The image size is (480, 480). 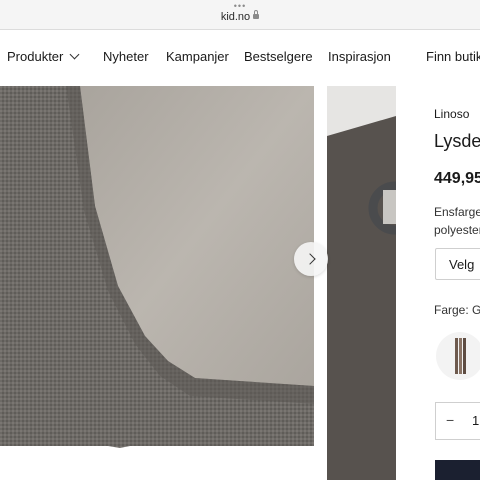 I want to click on description-line: Ensfarget, so click(x=457, y=212).